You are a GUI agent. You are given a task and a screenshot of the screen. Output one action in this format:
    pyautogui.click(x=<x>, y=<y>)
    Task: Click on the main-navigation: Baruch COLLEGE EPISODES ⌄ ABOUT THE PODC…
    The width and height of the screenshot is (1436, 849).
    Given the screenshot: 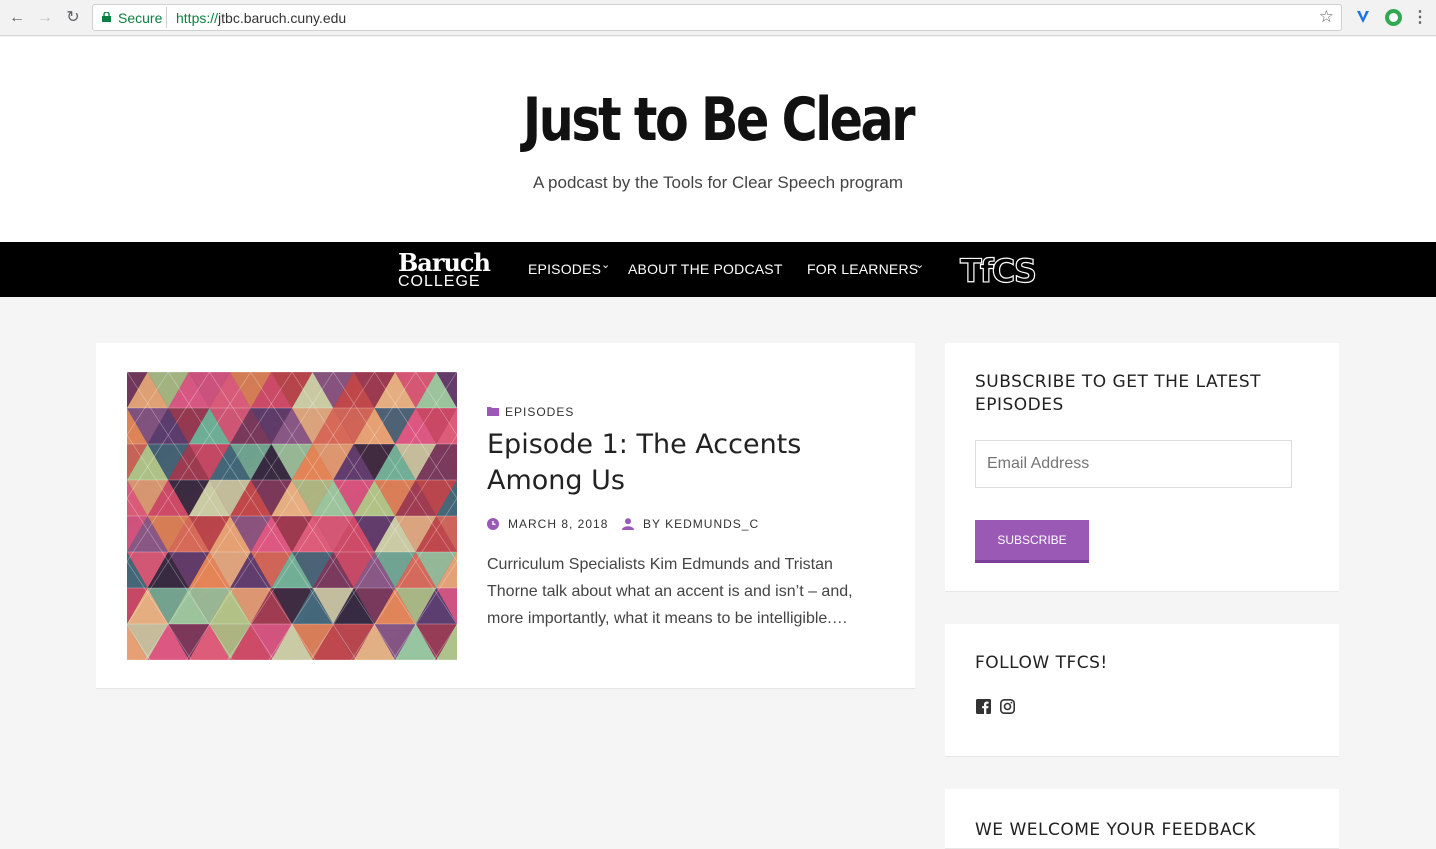 What is the action you would take?
    pyautogui.click(x=718, y=269)
    